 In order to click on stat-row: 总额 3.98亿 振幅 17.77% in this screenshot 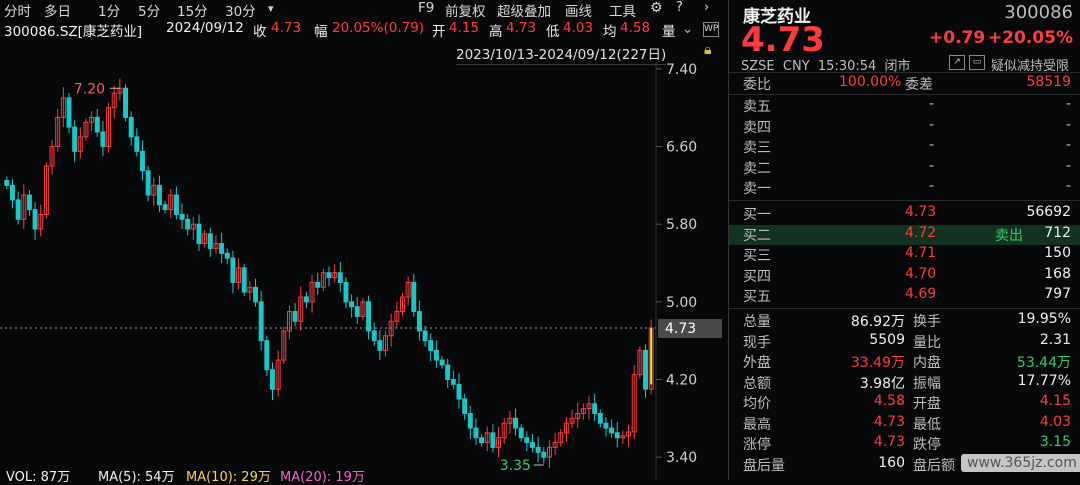, I will do `click(904, 383)`.